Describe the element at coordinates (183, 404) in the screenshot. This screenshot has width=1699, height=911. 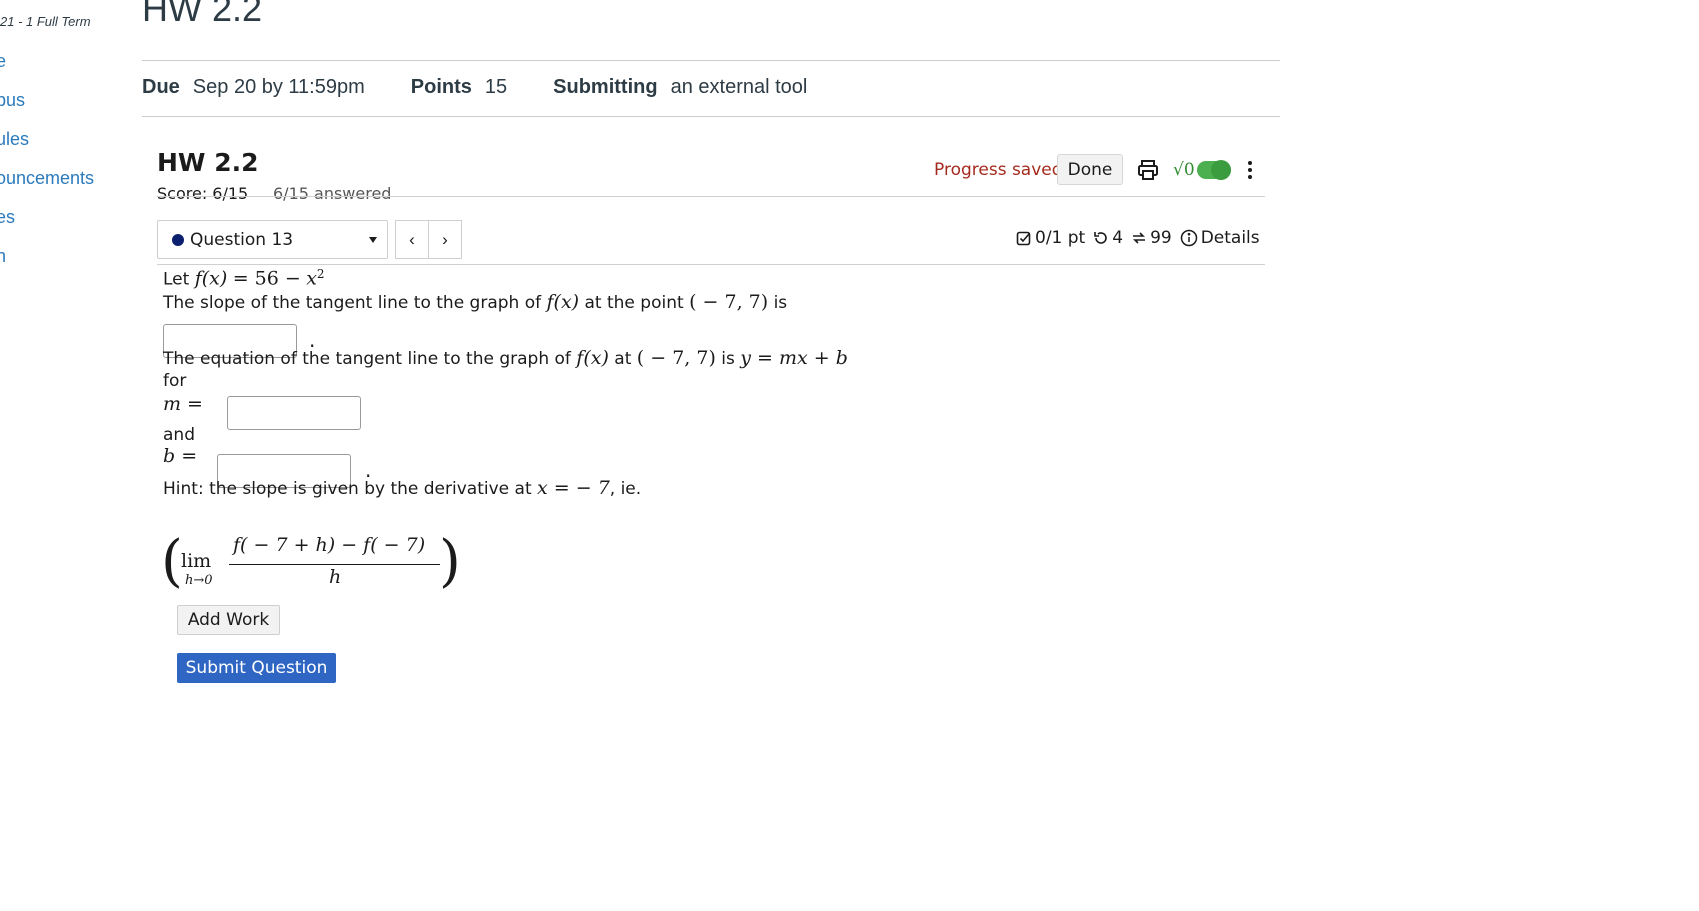
I see `m-label: m =` at that location.